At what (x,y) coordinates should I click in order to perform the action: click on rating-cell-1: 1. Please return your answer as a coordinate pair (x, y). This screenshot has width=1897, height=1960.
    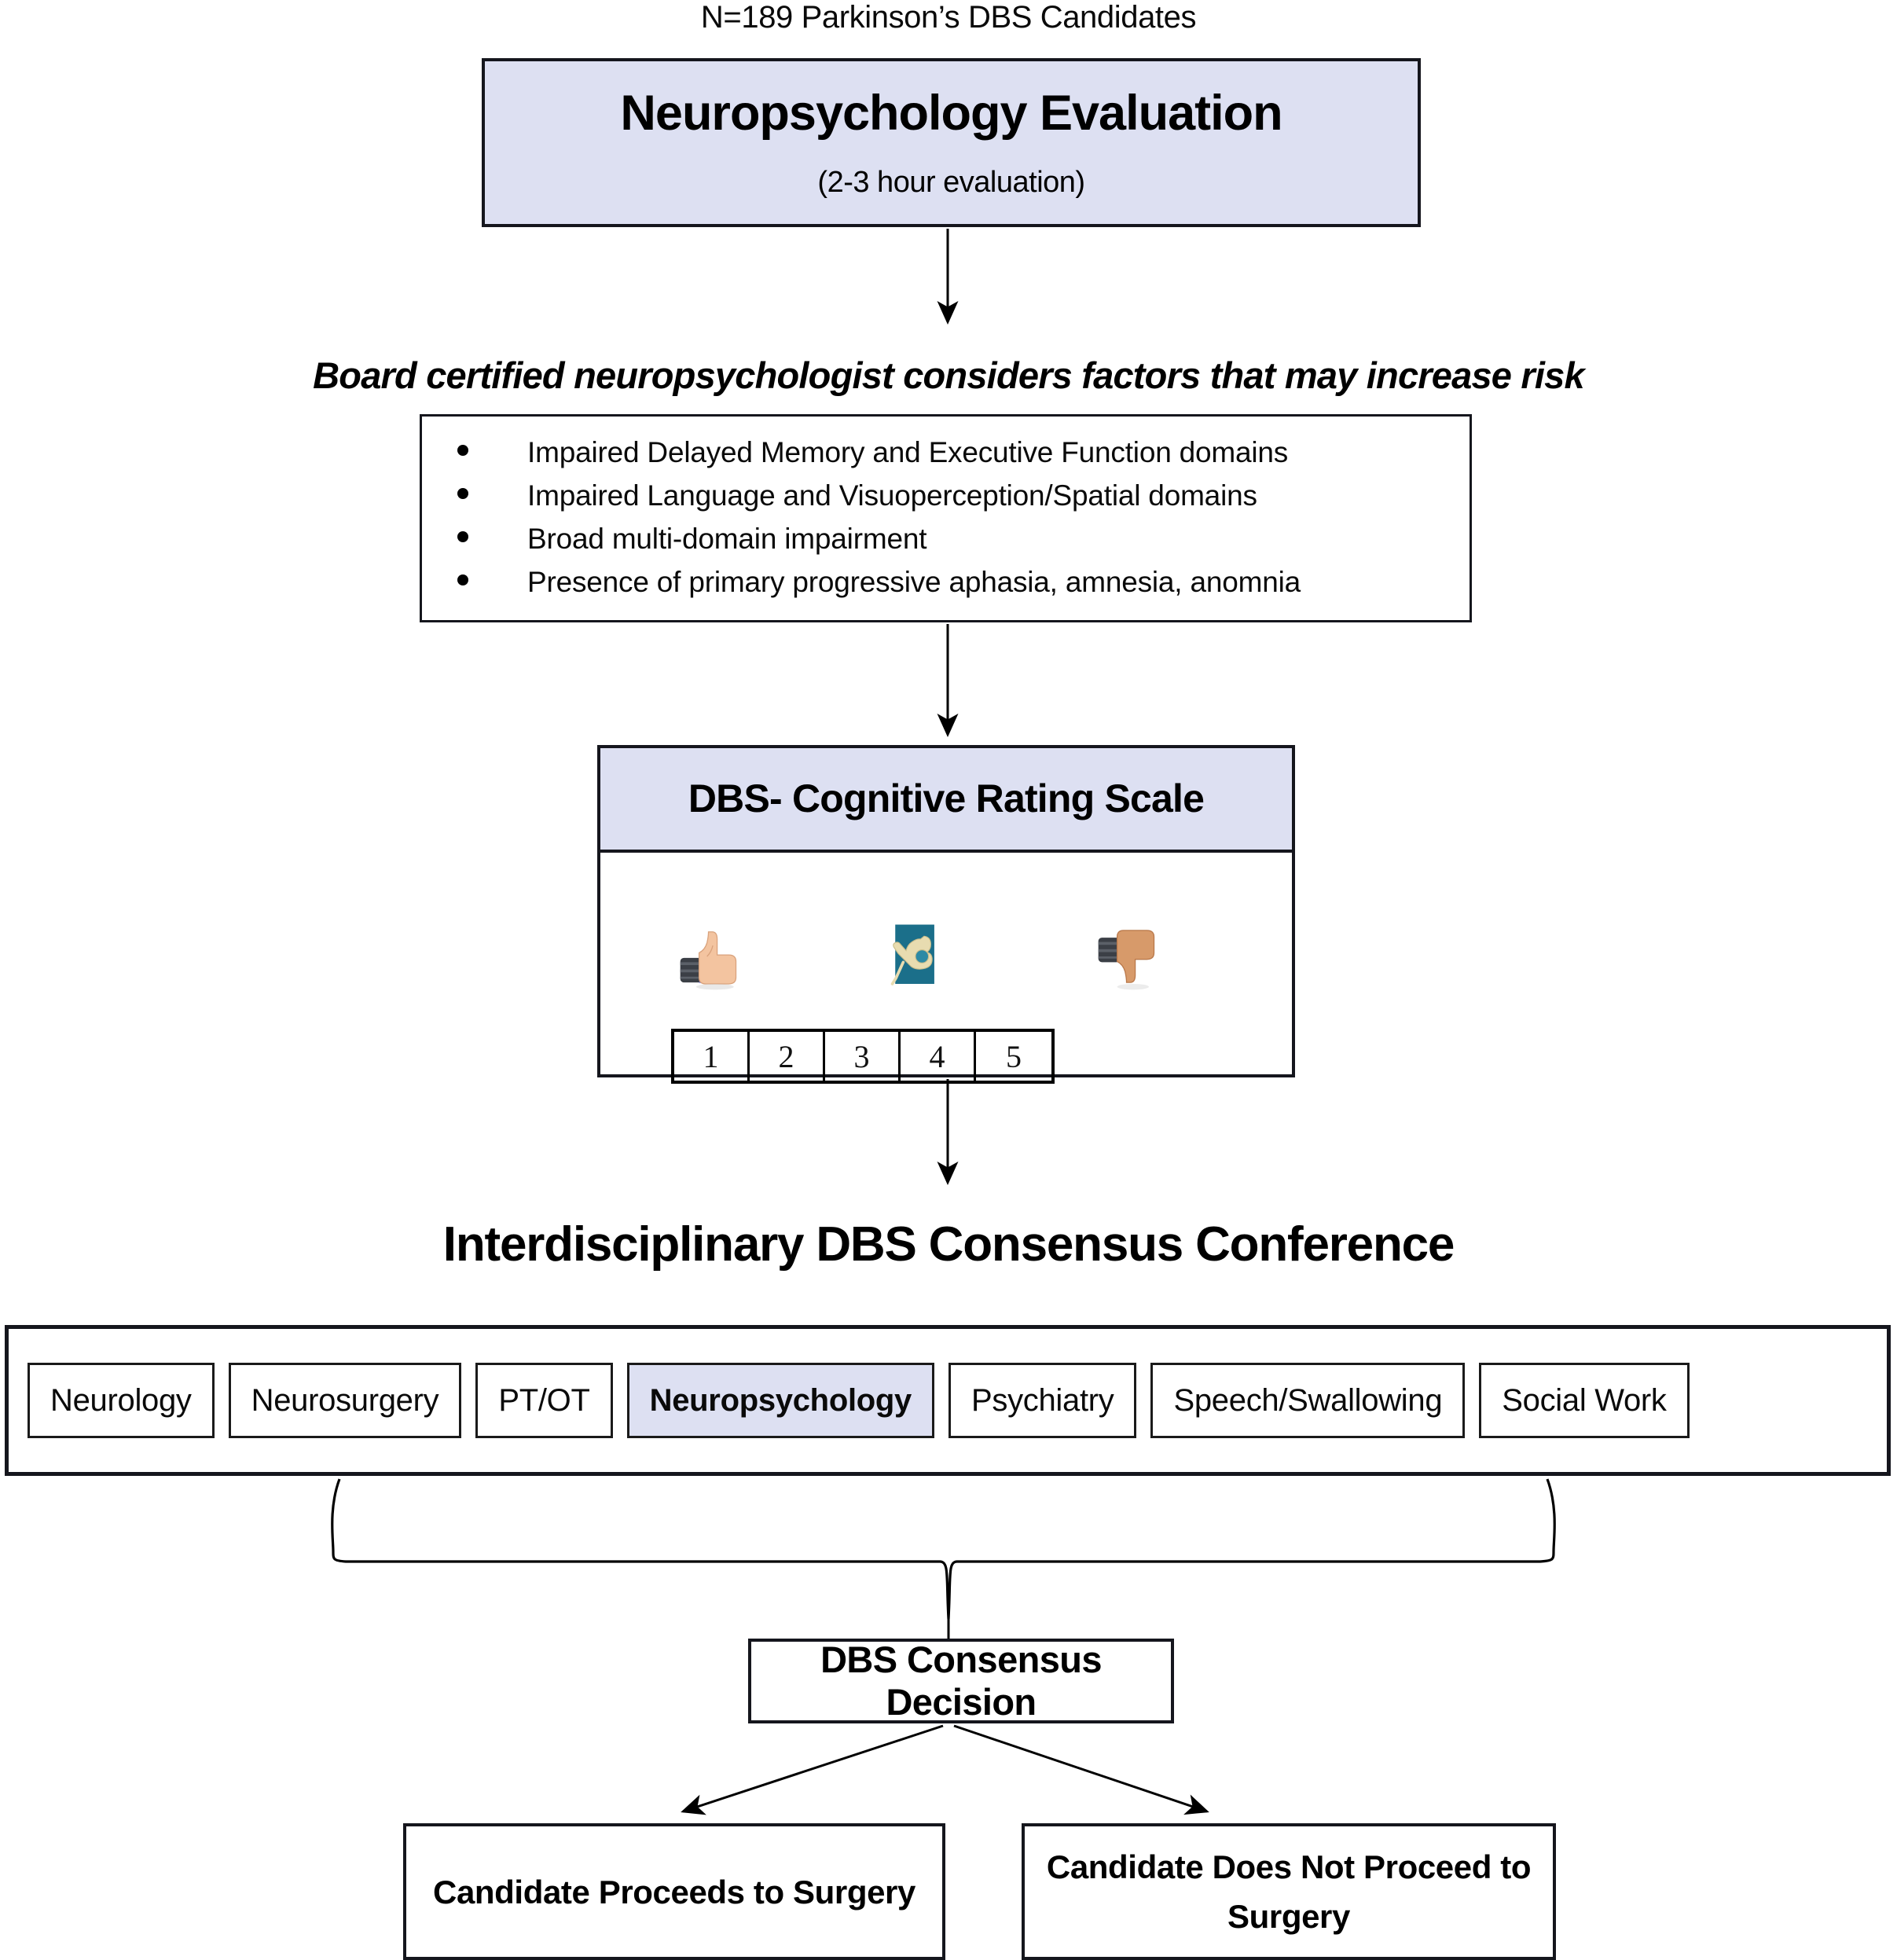
    Looking at the image, I should click on (712, 1056).